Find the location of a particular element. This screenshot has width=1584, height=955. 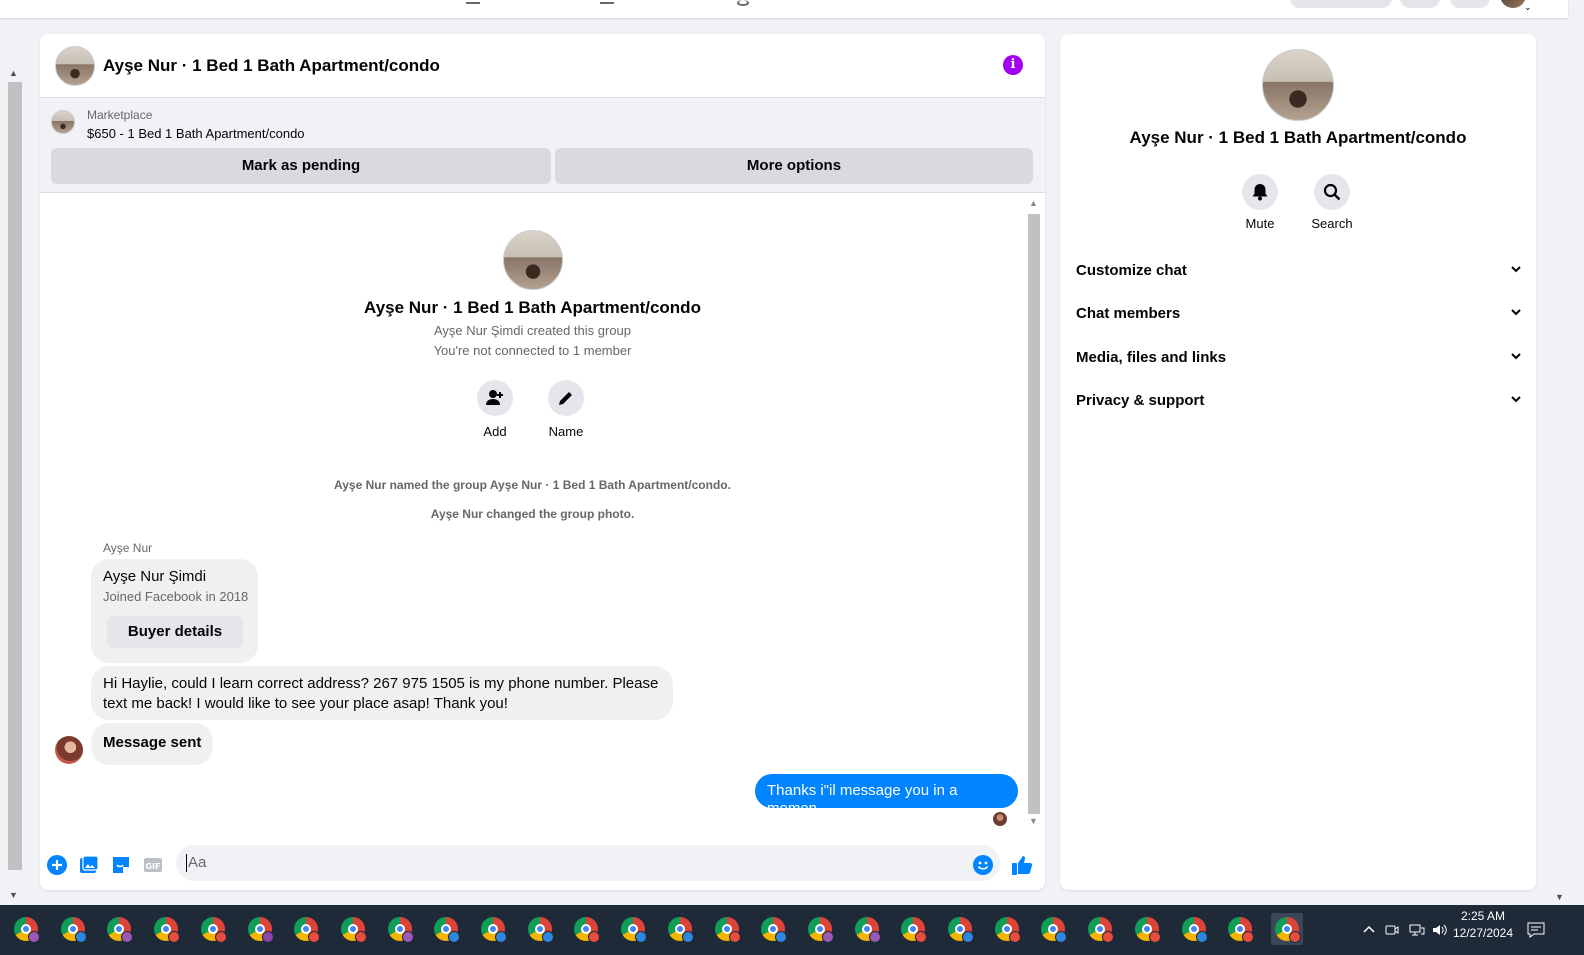

listing-thumbnail is located at coordinates (63, 122).